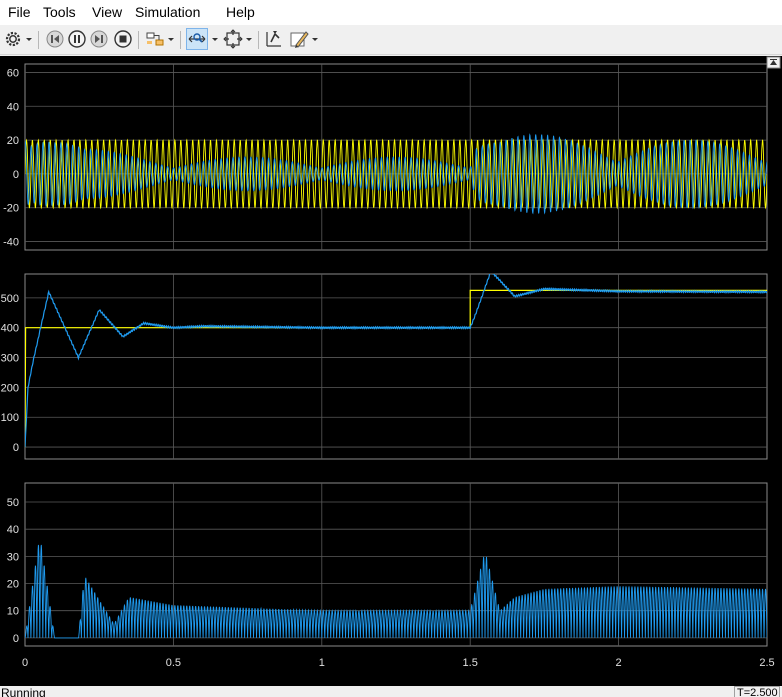 This screenshot has width=782, height=697. What do you see at coordinates (391, 40) in the screenshot?
I see `toolbar` at bounding box center [391, 40].